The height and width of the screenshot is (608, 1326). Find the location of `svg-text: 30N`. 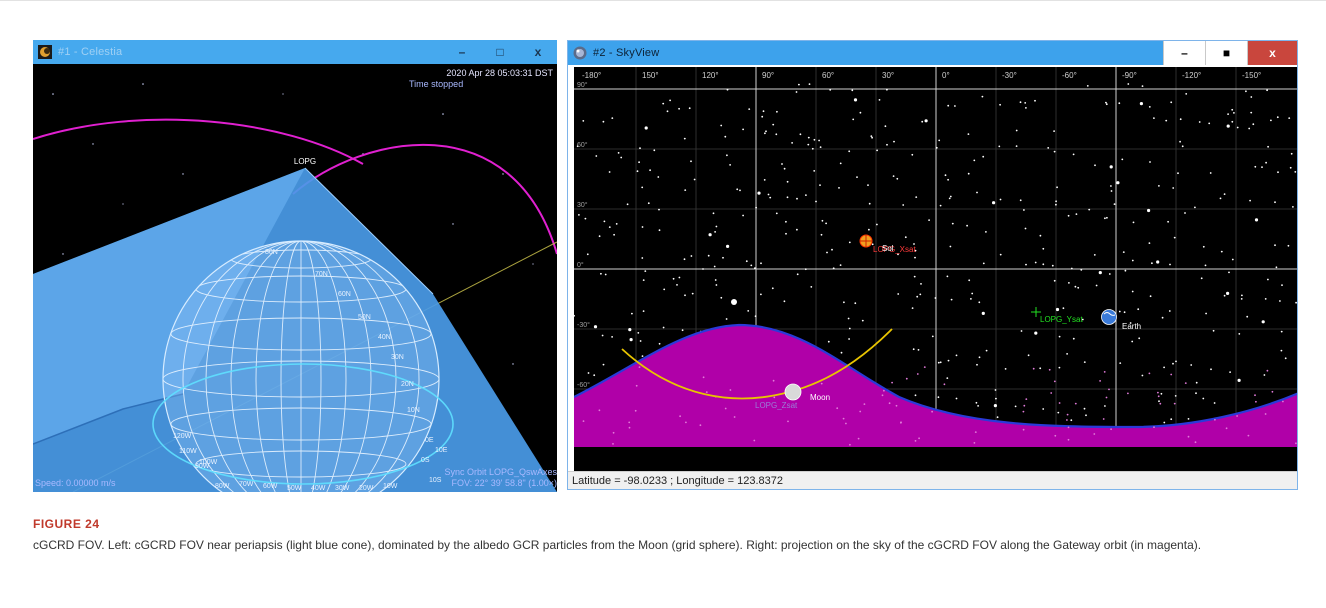

svg-text: 30N is located at coordinates (397, 357).